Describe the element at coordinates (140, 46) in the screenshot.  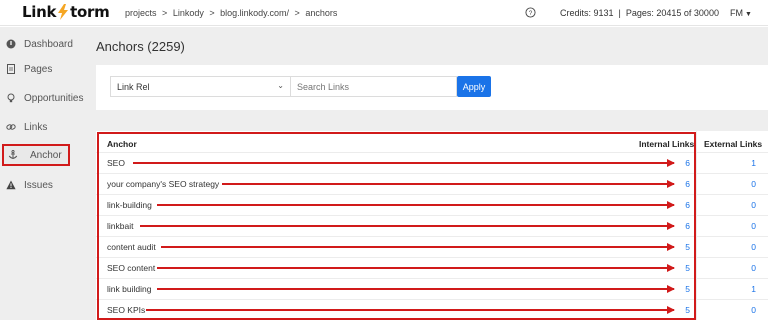
I see `page-title: Anchors (2259)` at that location.